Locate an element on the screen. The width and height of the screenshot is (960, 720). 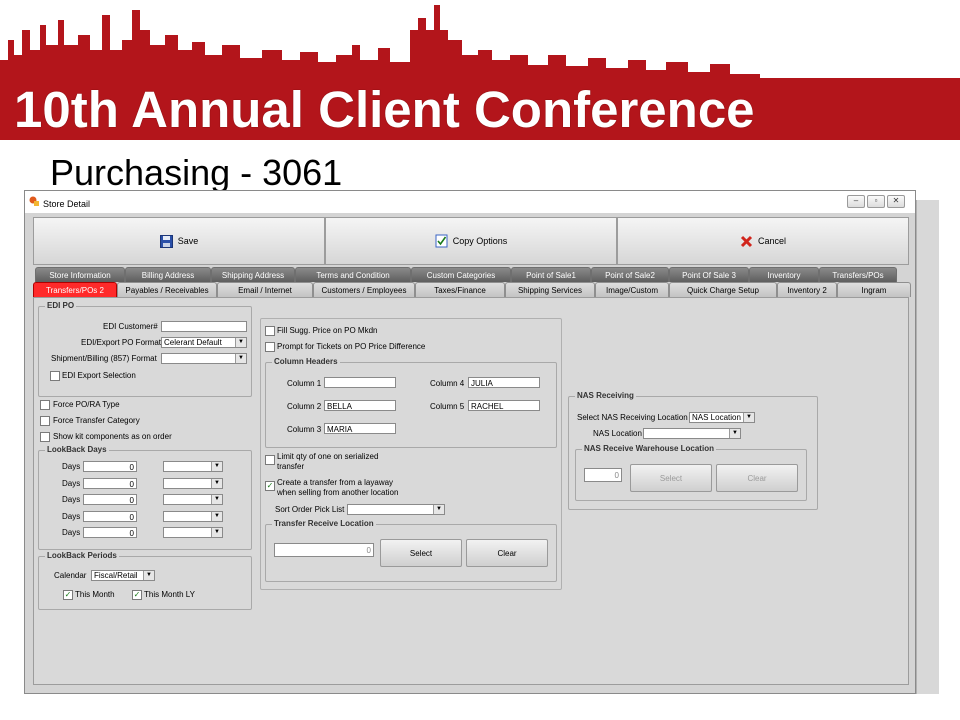
column-4-input: JULIA is located at coordinates (504, 382).